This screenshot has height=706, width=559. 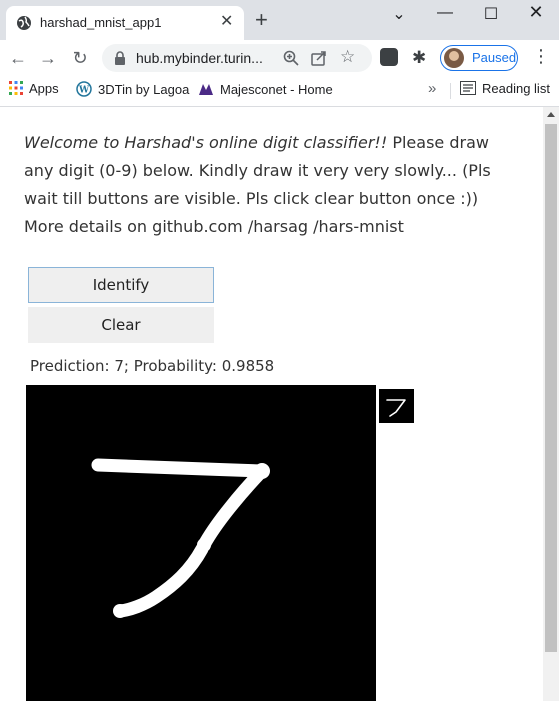 I want to click on scroll-up-arrow-icon, so click(x=551, y=114).